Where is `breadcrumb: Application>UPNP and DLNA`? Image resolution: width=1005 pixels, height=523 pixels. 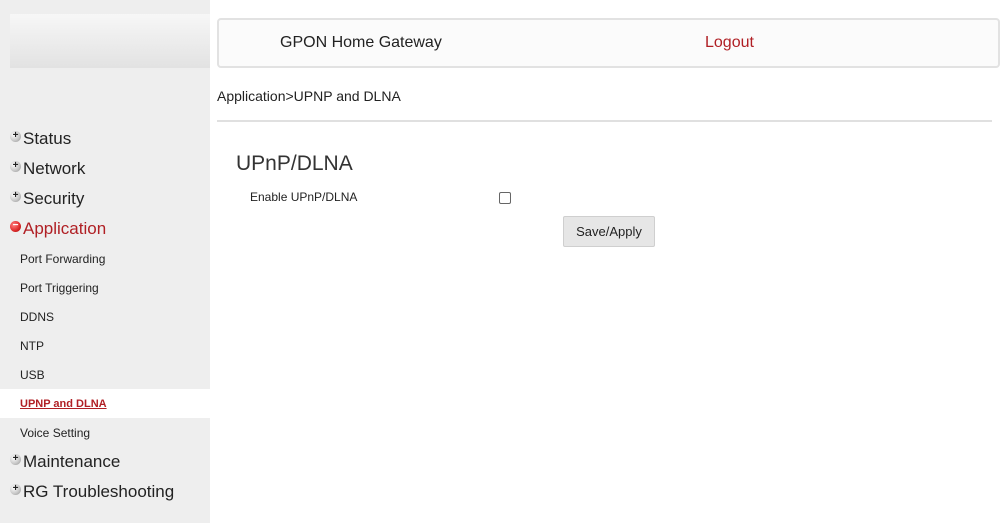
breadcrumb: Application>UPNP and DLNA is located at coordinates (309, 96).